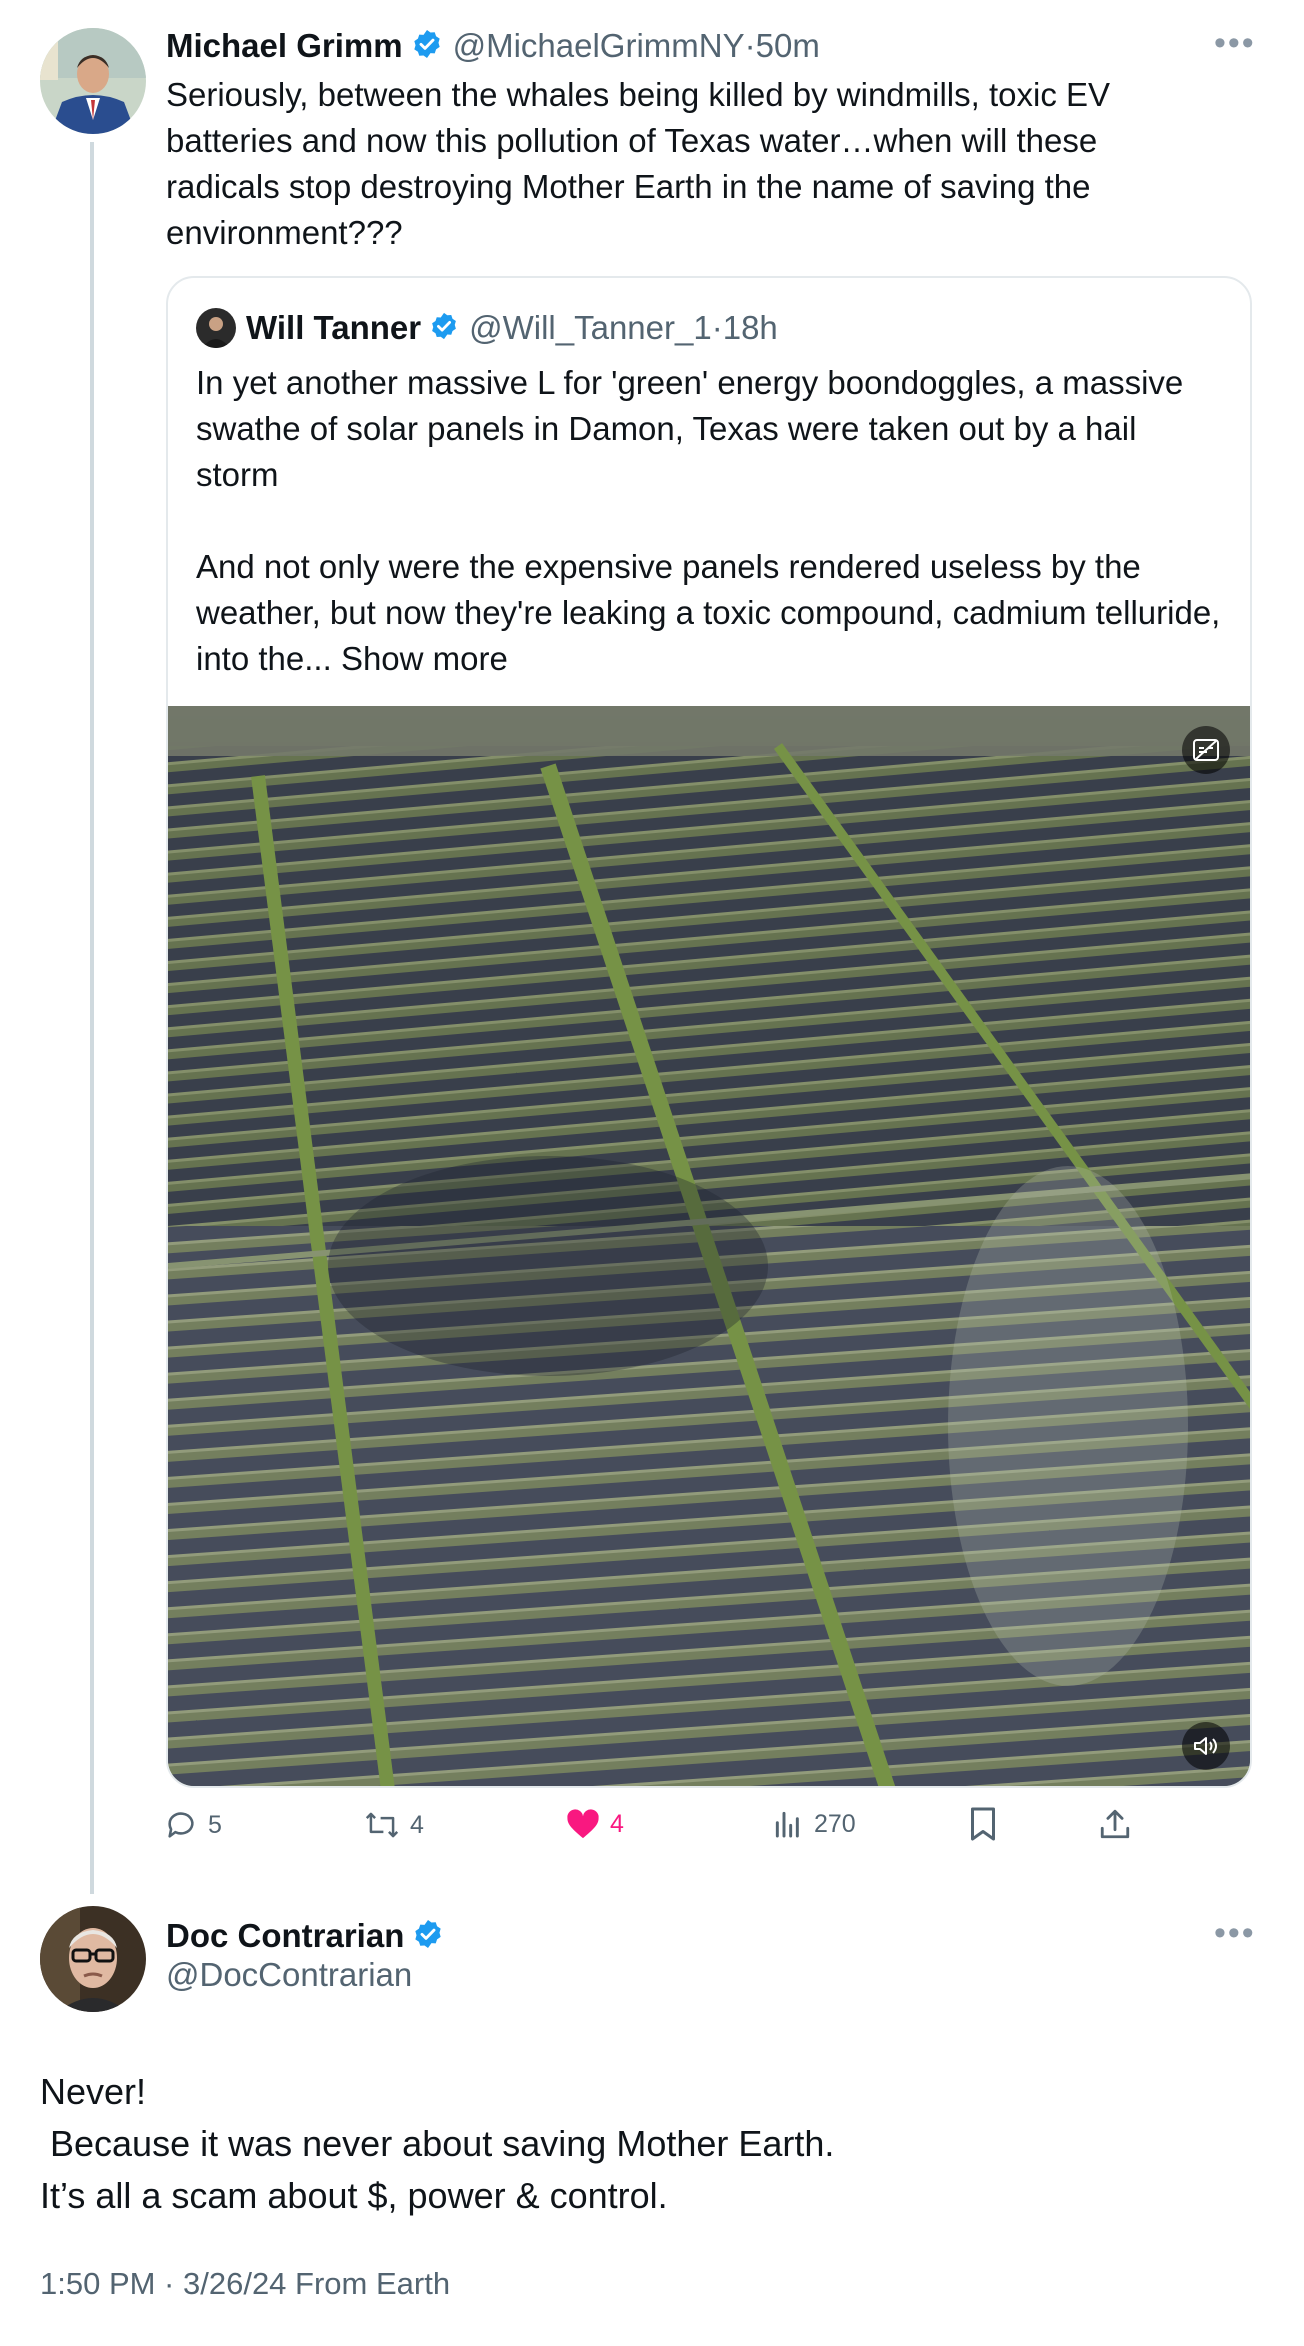 This screenshot has width=1304, height=2346. Describe the element at coordinates (590, 328) in the screenshot. I see `quoted-author-handle: @Will_Tanner_1` at that location.